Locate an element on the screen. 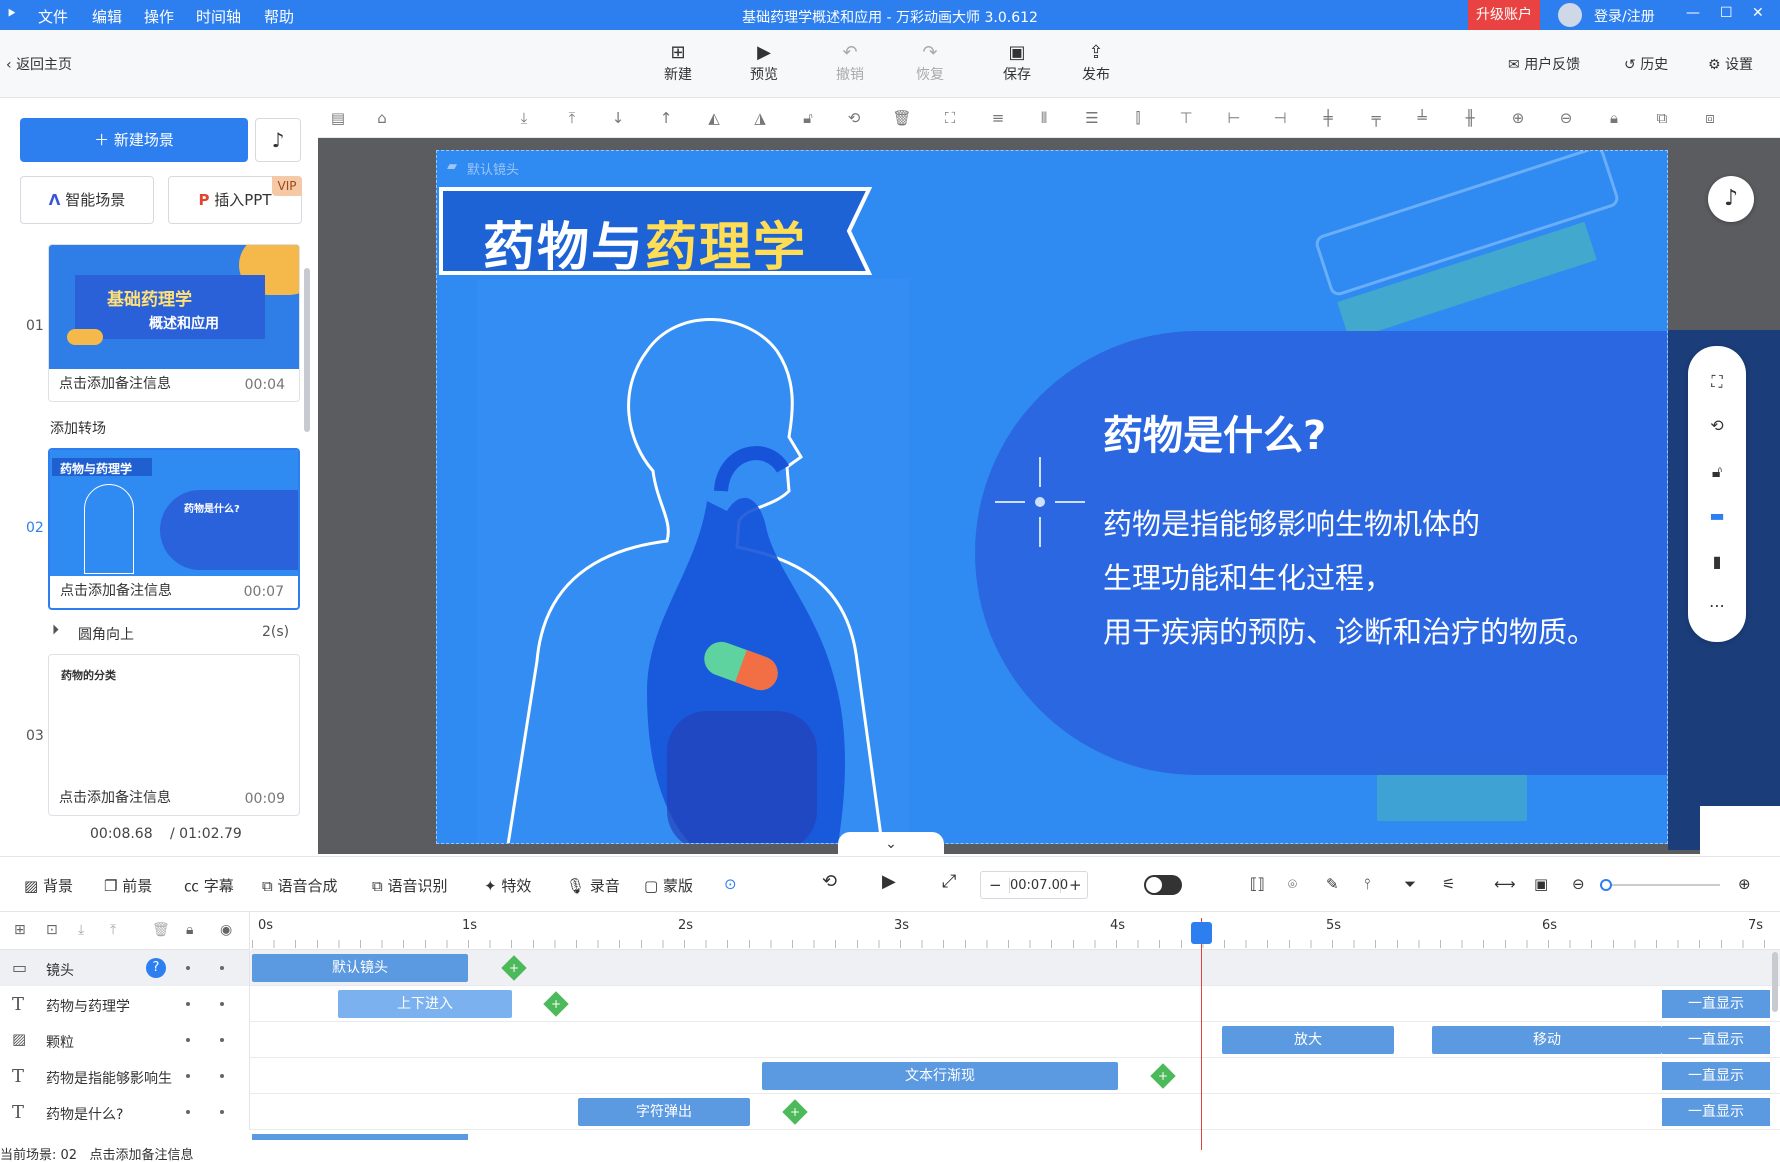 This screenshot has height=1162, width=1780. align-hcenter-icon: ╪ is located at coordinates (1328, 118).